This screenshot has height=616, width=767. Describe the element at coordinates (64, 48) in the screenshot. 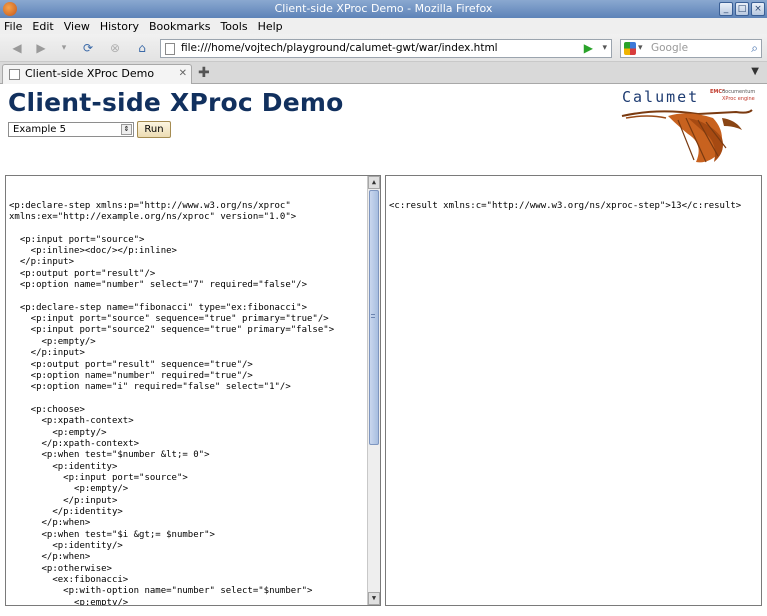

I see `history-dropdown-icon: ▾` at that location.